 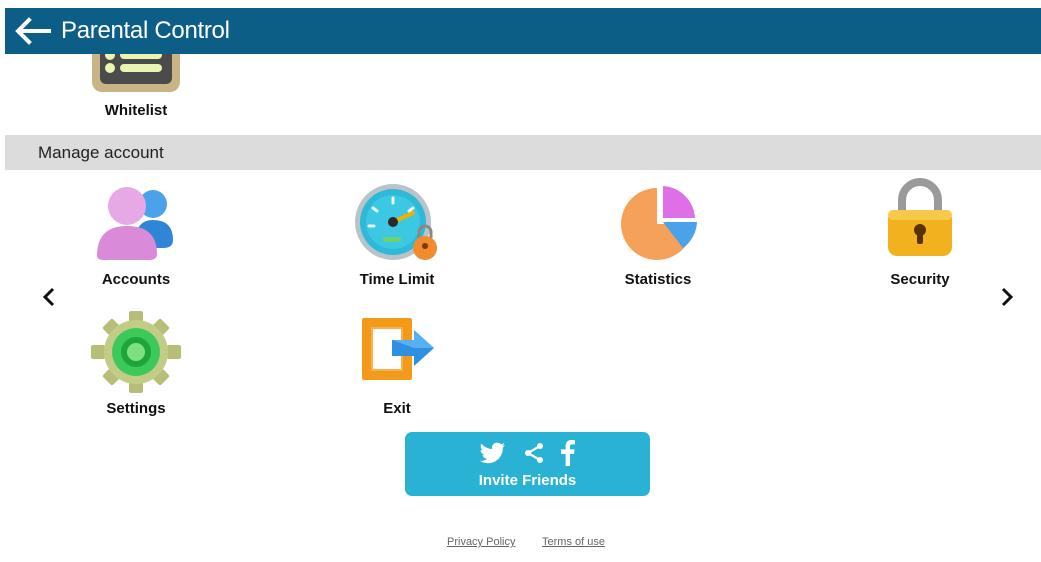 What do you see at coordinates (397, 408) in the screenshot?
I see `tile-label: Exit` at bounding box center [397, 408].